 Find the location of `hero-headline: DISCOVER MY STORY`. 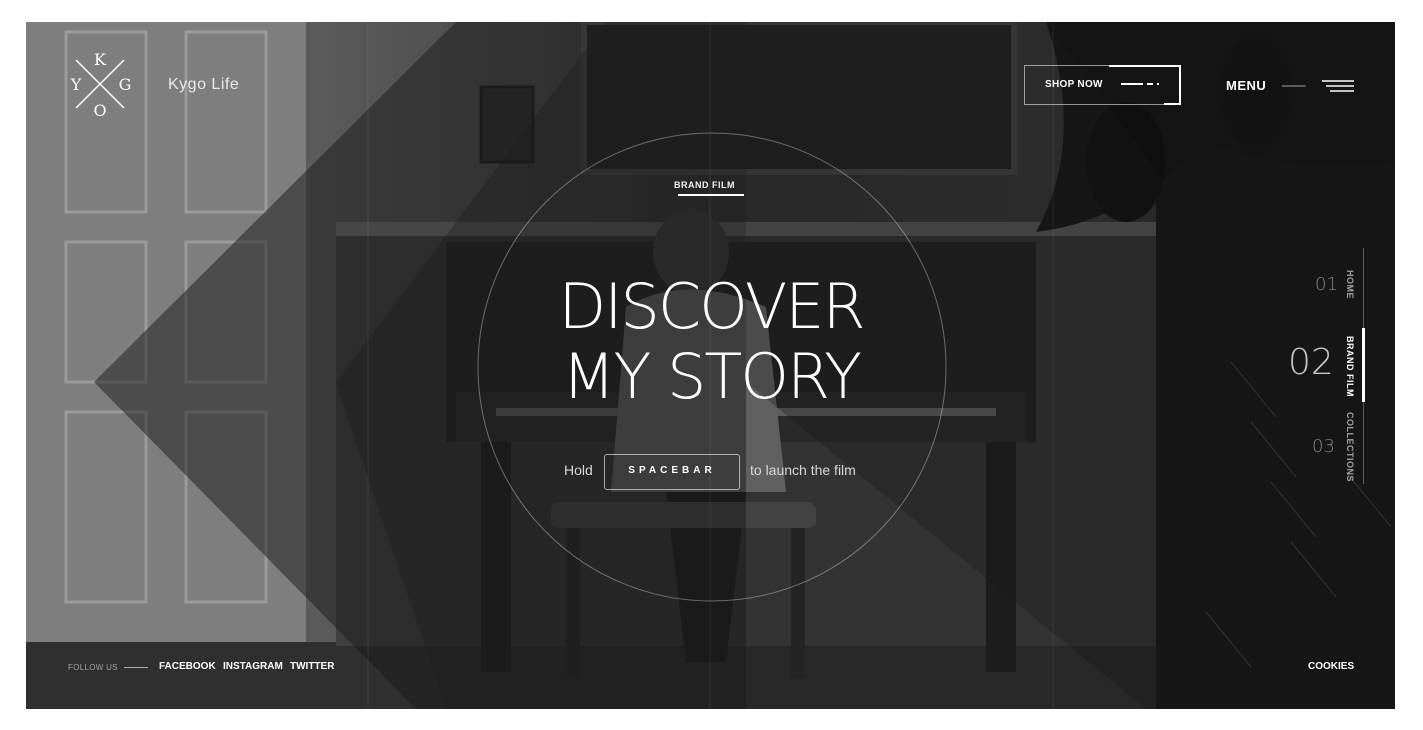

hero-headline: DISCOVER MY STORY is located at coordinates (711, 342).